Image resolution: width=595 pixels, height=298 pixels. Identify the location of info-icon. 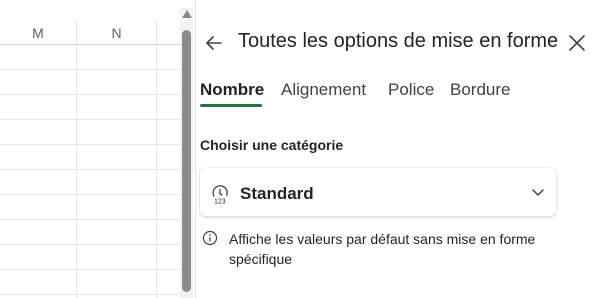
(210, 238).